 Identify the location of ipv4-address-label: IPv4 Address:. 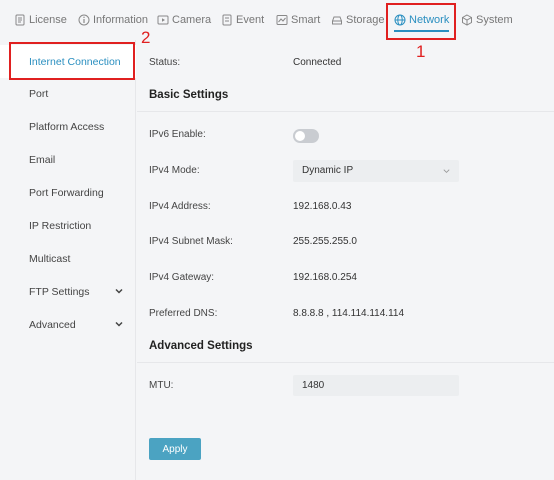
(180, 206).